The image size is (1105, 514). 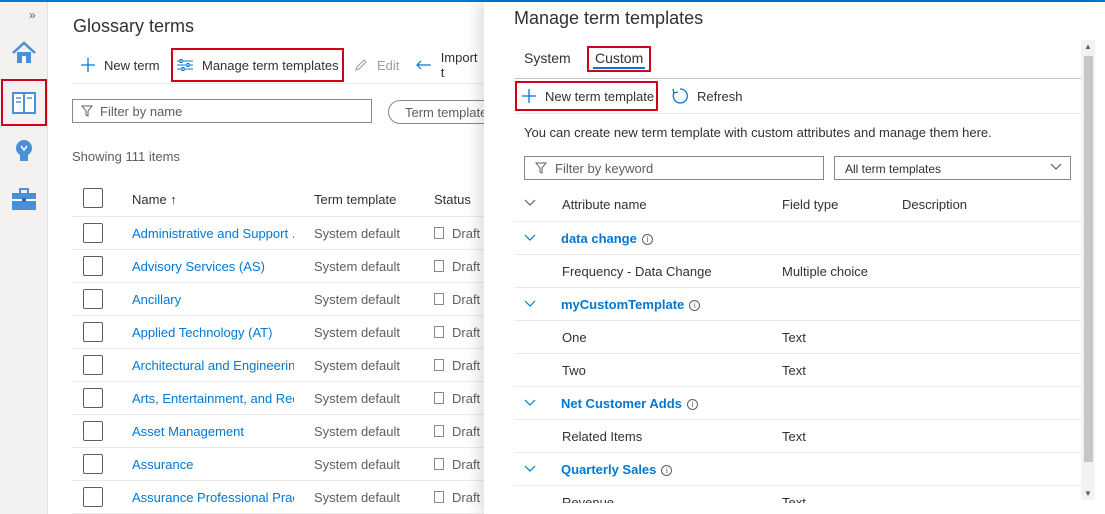 I want to click on attribute-name: Two, so click(x=574, y=370).